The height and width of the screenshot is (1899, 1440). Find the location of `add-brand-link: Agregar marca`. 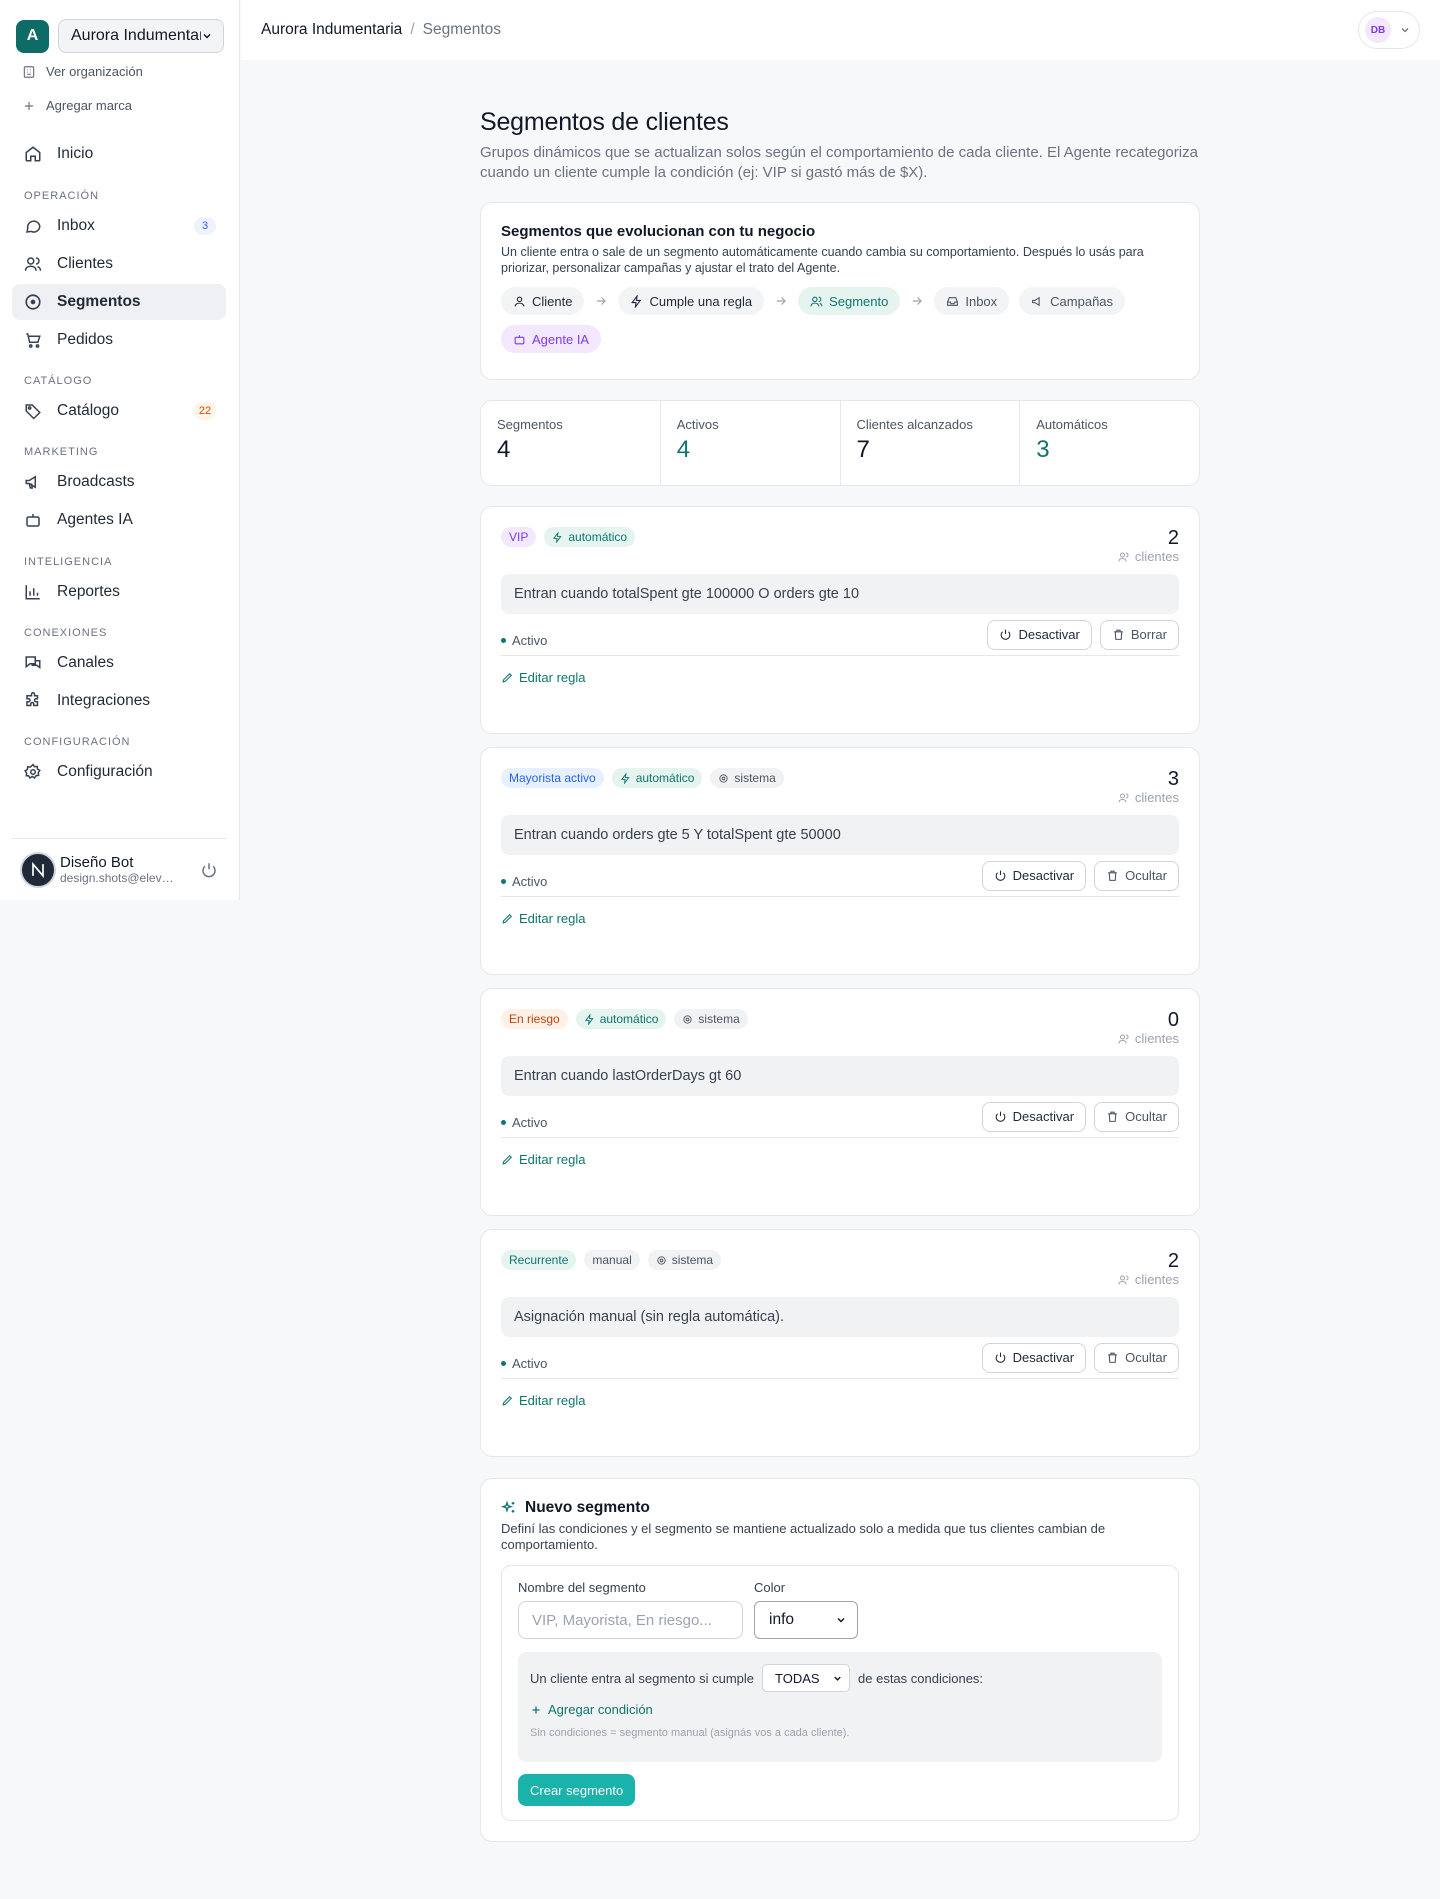

add-brand-link: Agregar marca is located at coordinates (77, 105).